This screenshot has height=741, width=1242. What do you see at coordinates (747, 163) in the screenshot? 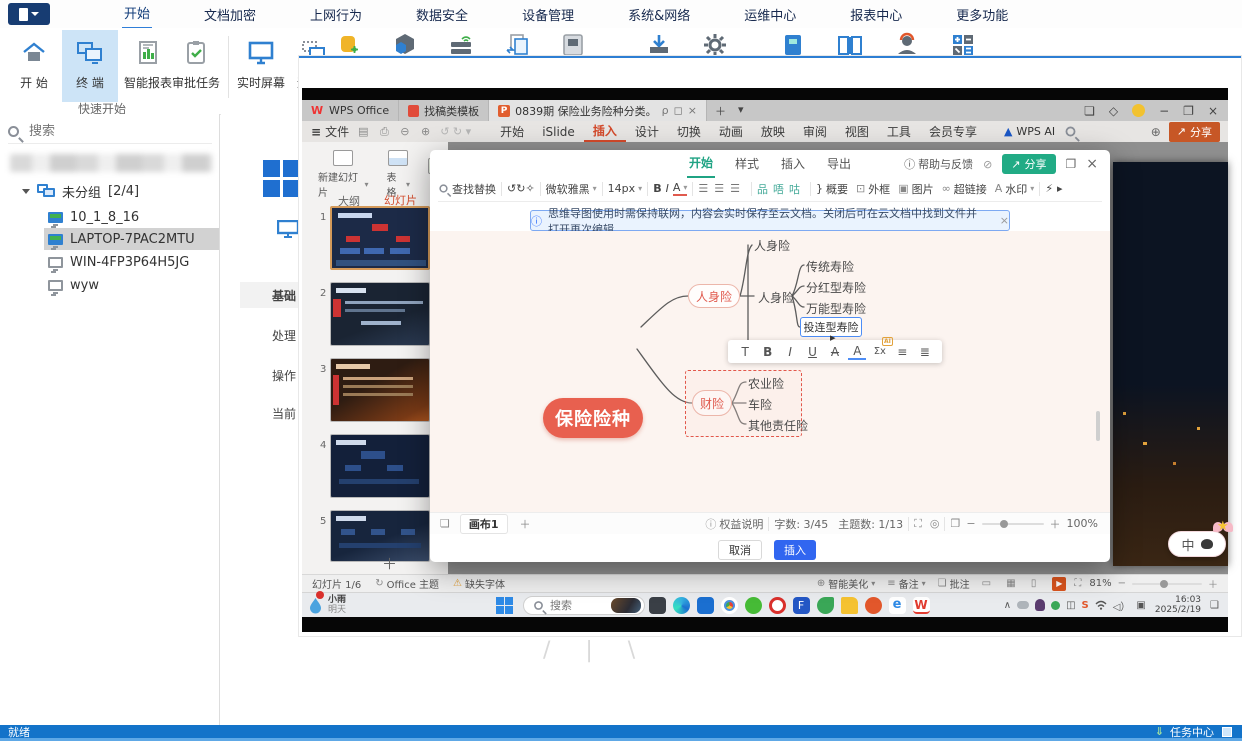
I see `dialog-tab-style: 样式` at bounding box center [747, 163].